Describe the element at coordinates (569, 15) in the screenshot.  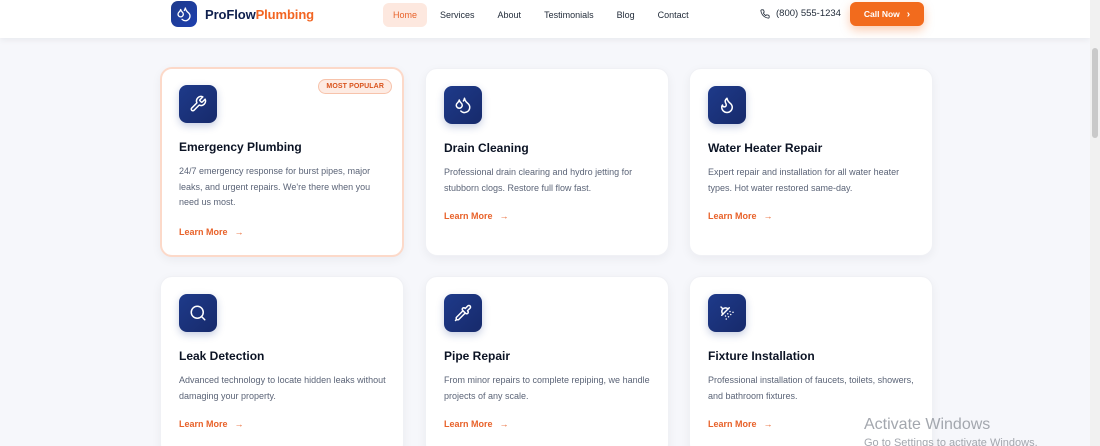
I see `nav-item-testimonials: Testimonials` at that location.